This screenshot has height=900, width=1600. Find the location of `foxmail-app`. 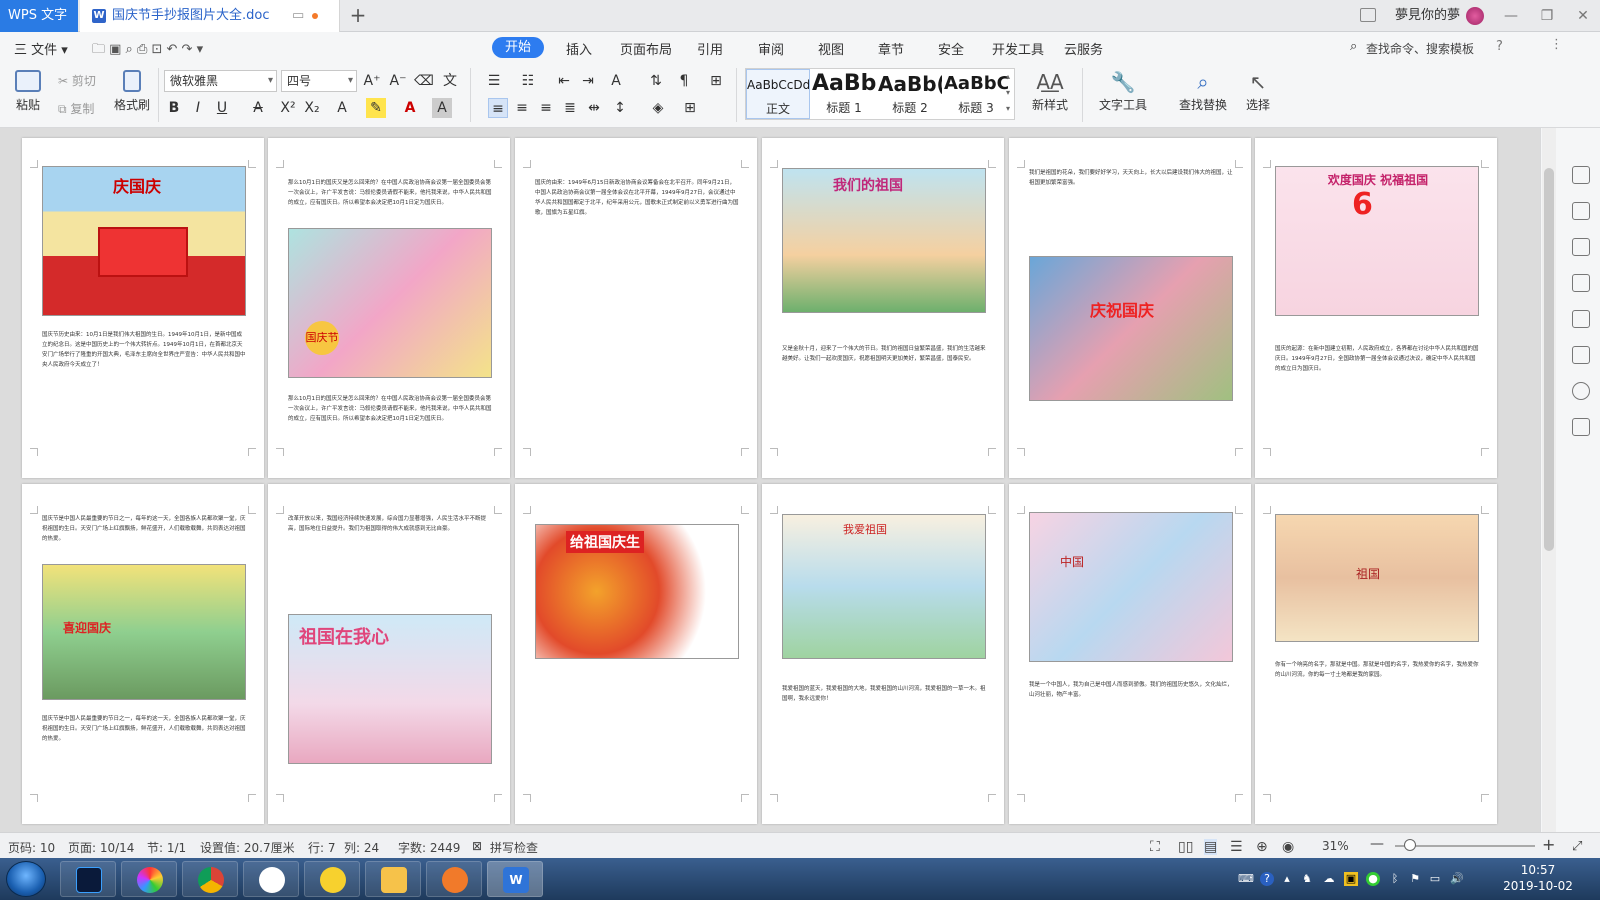

foxmail-app is located at coordinates (454, 879).